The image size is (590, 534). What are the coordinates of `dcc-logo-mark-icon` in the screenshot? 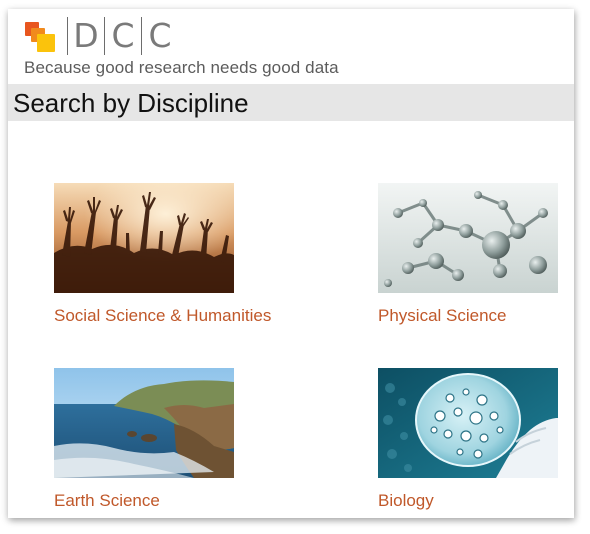 It's located at (41, 36).